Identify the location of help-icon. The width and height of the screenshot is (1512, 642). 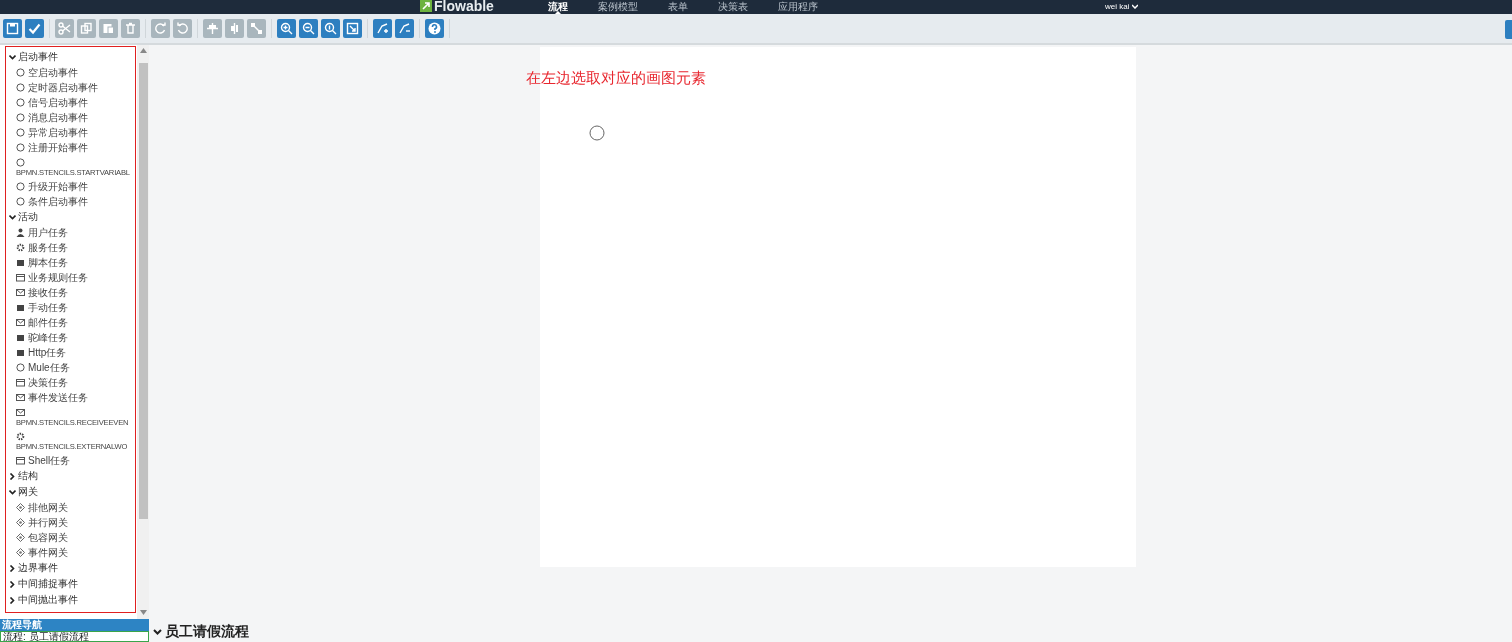
(434, 28).